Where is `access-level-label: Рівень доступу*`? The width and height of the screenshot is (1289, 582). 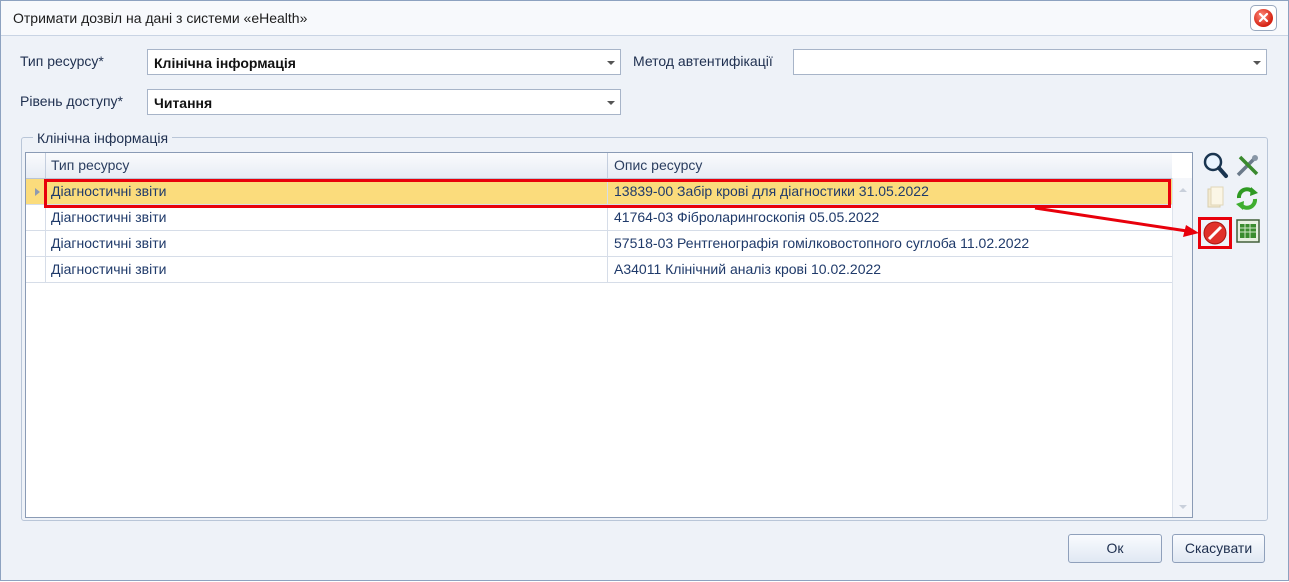
access-level-label: Рівень доступу* is located at coordinates (71, 101).